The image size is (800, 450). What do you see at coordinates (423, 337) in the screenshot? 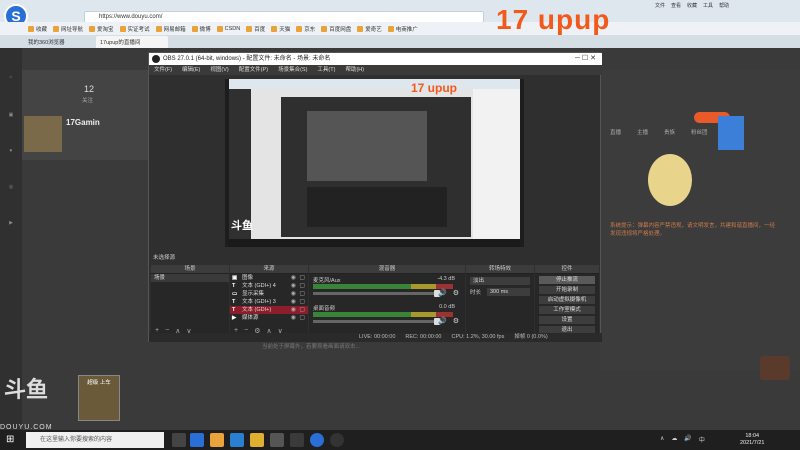
I see `rec-time: REC: 00:00:00` at bounding box center [423, 337].